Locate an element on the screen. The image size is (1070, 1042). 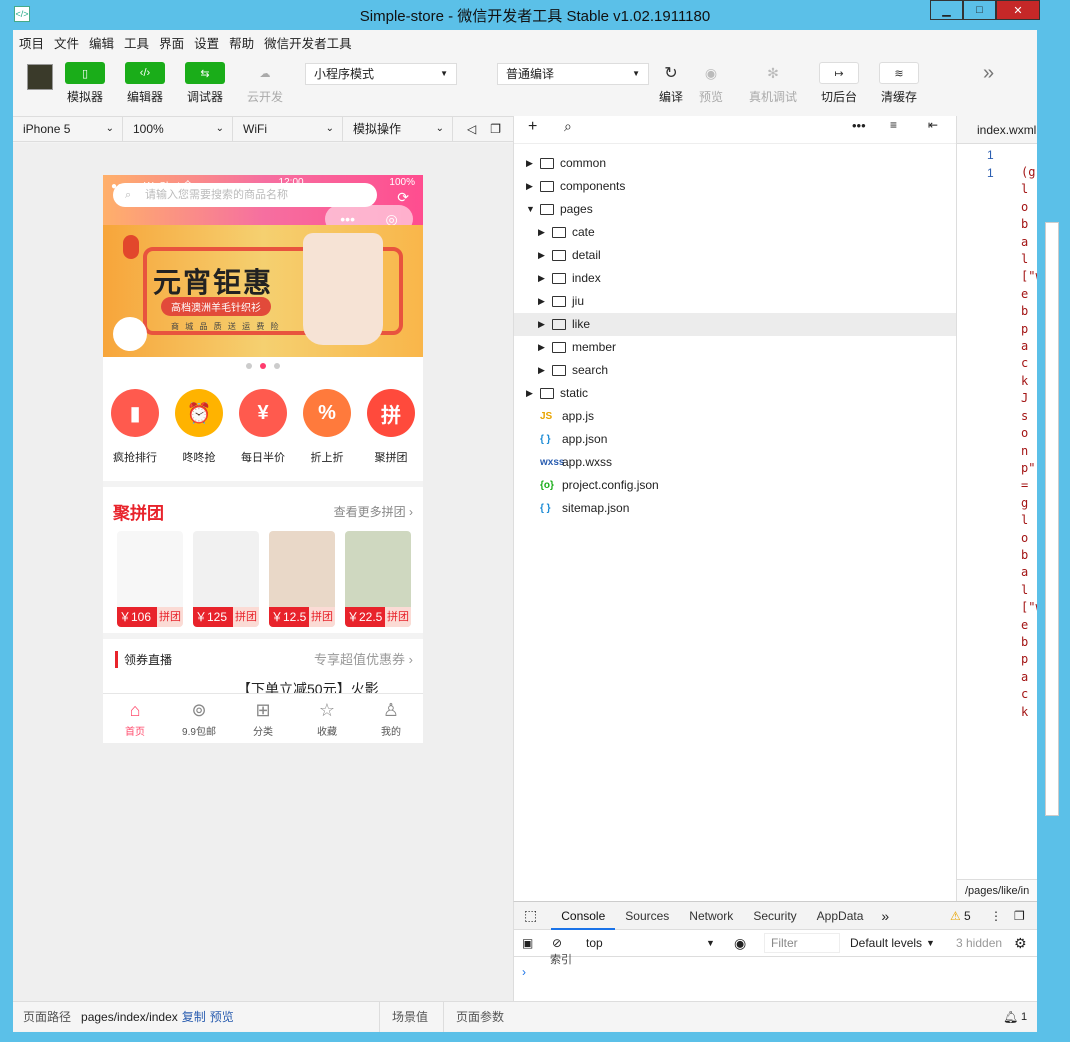
network-select: WiFi ⌄ is located at coordinates (288, 129).